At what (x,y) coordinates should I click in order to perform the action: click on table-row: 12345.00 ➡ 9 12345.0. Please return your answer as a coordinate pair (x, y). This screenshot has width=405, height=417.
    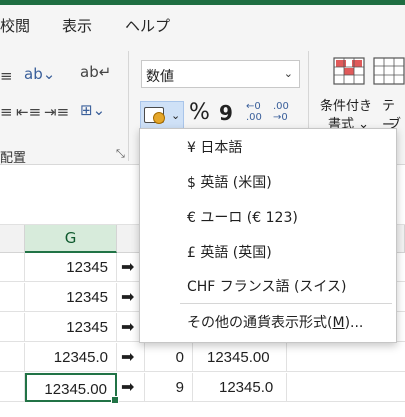
    Looking at the image, I should click on (202, 388).